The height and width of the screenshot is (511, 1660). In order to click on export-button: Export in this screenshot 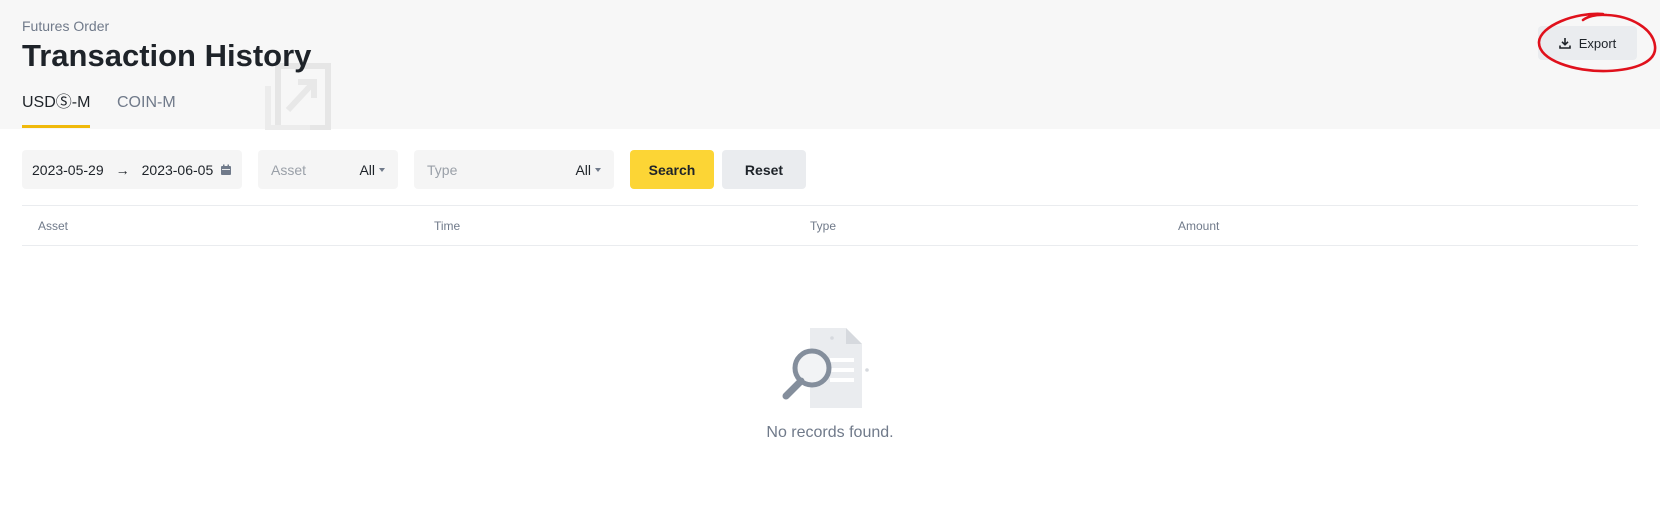, I will do `click(1587, 43)`.